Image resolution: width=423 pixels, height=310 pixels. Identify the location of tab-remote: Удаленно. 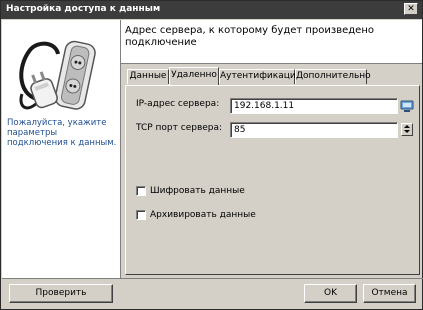
(194, 76).